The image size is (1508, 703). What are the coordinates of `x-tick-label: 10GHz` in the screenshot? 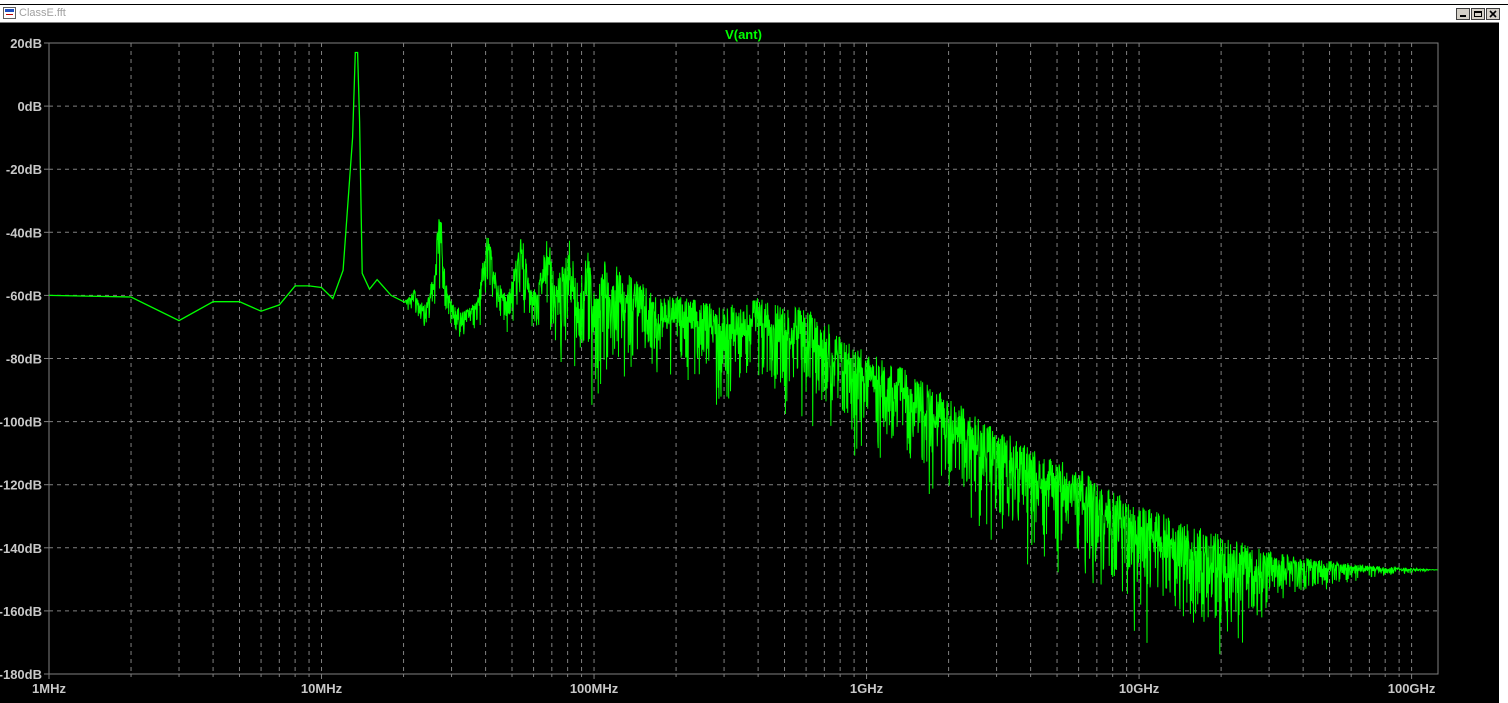 It's located at (1139, 688).